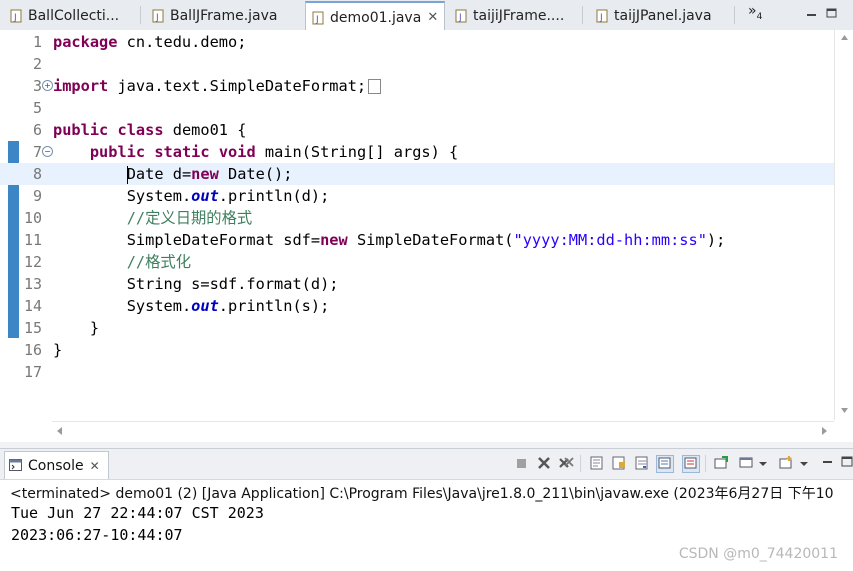  Describe the element at coordinates (417, 196) in the screenshot. I see `code-line: 9 System.out.println(d);` at that location.